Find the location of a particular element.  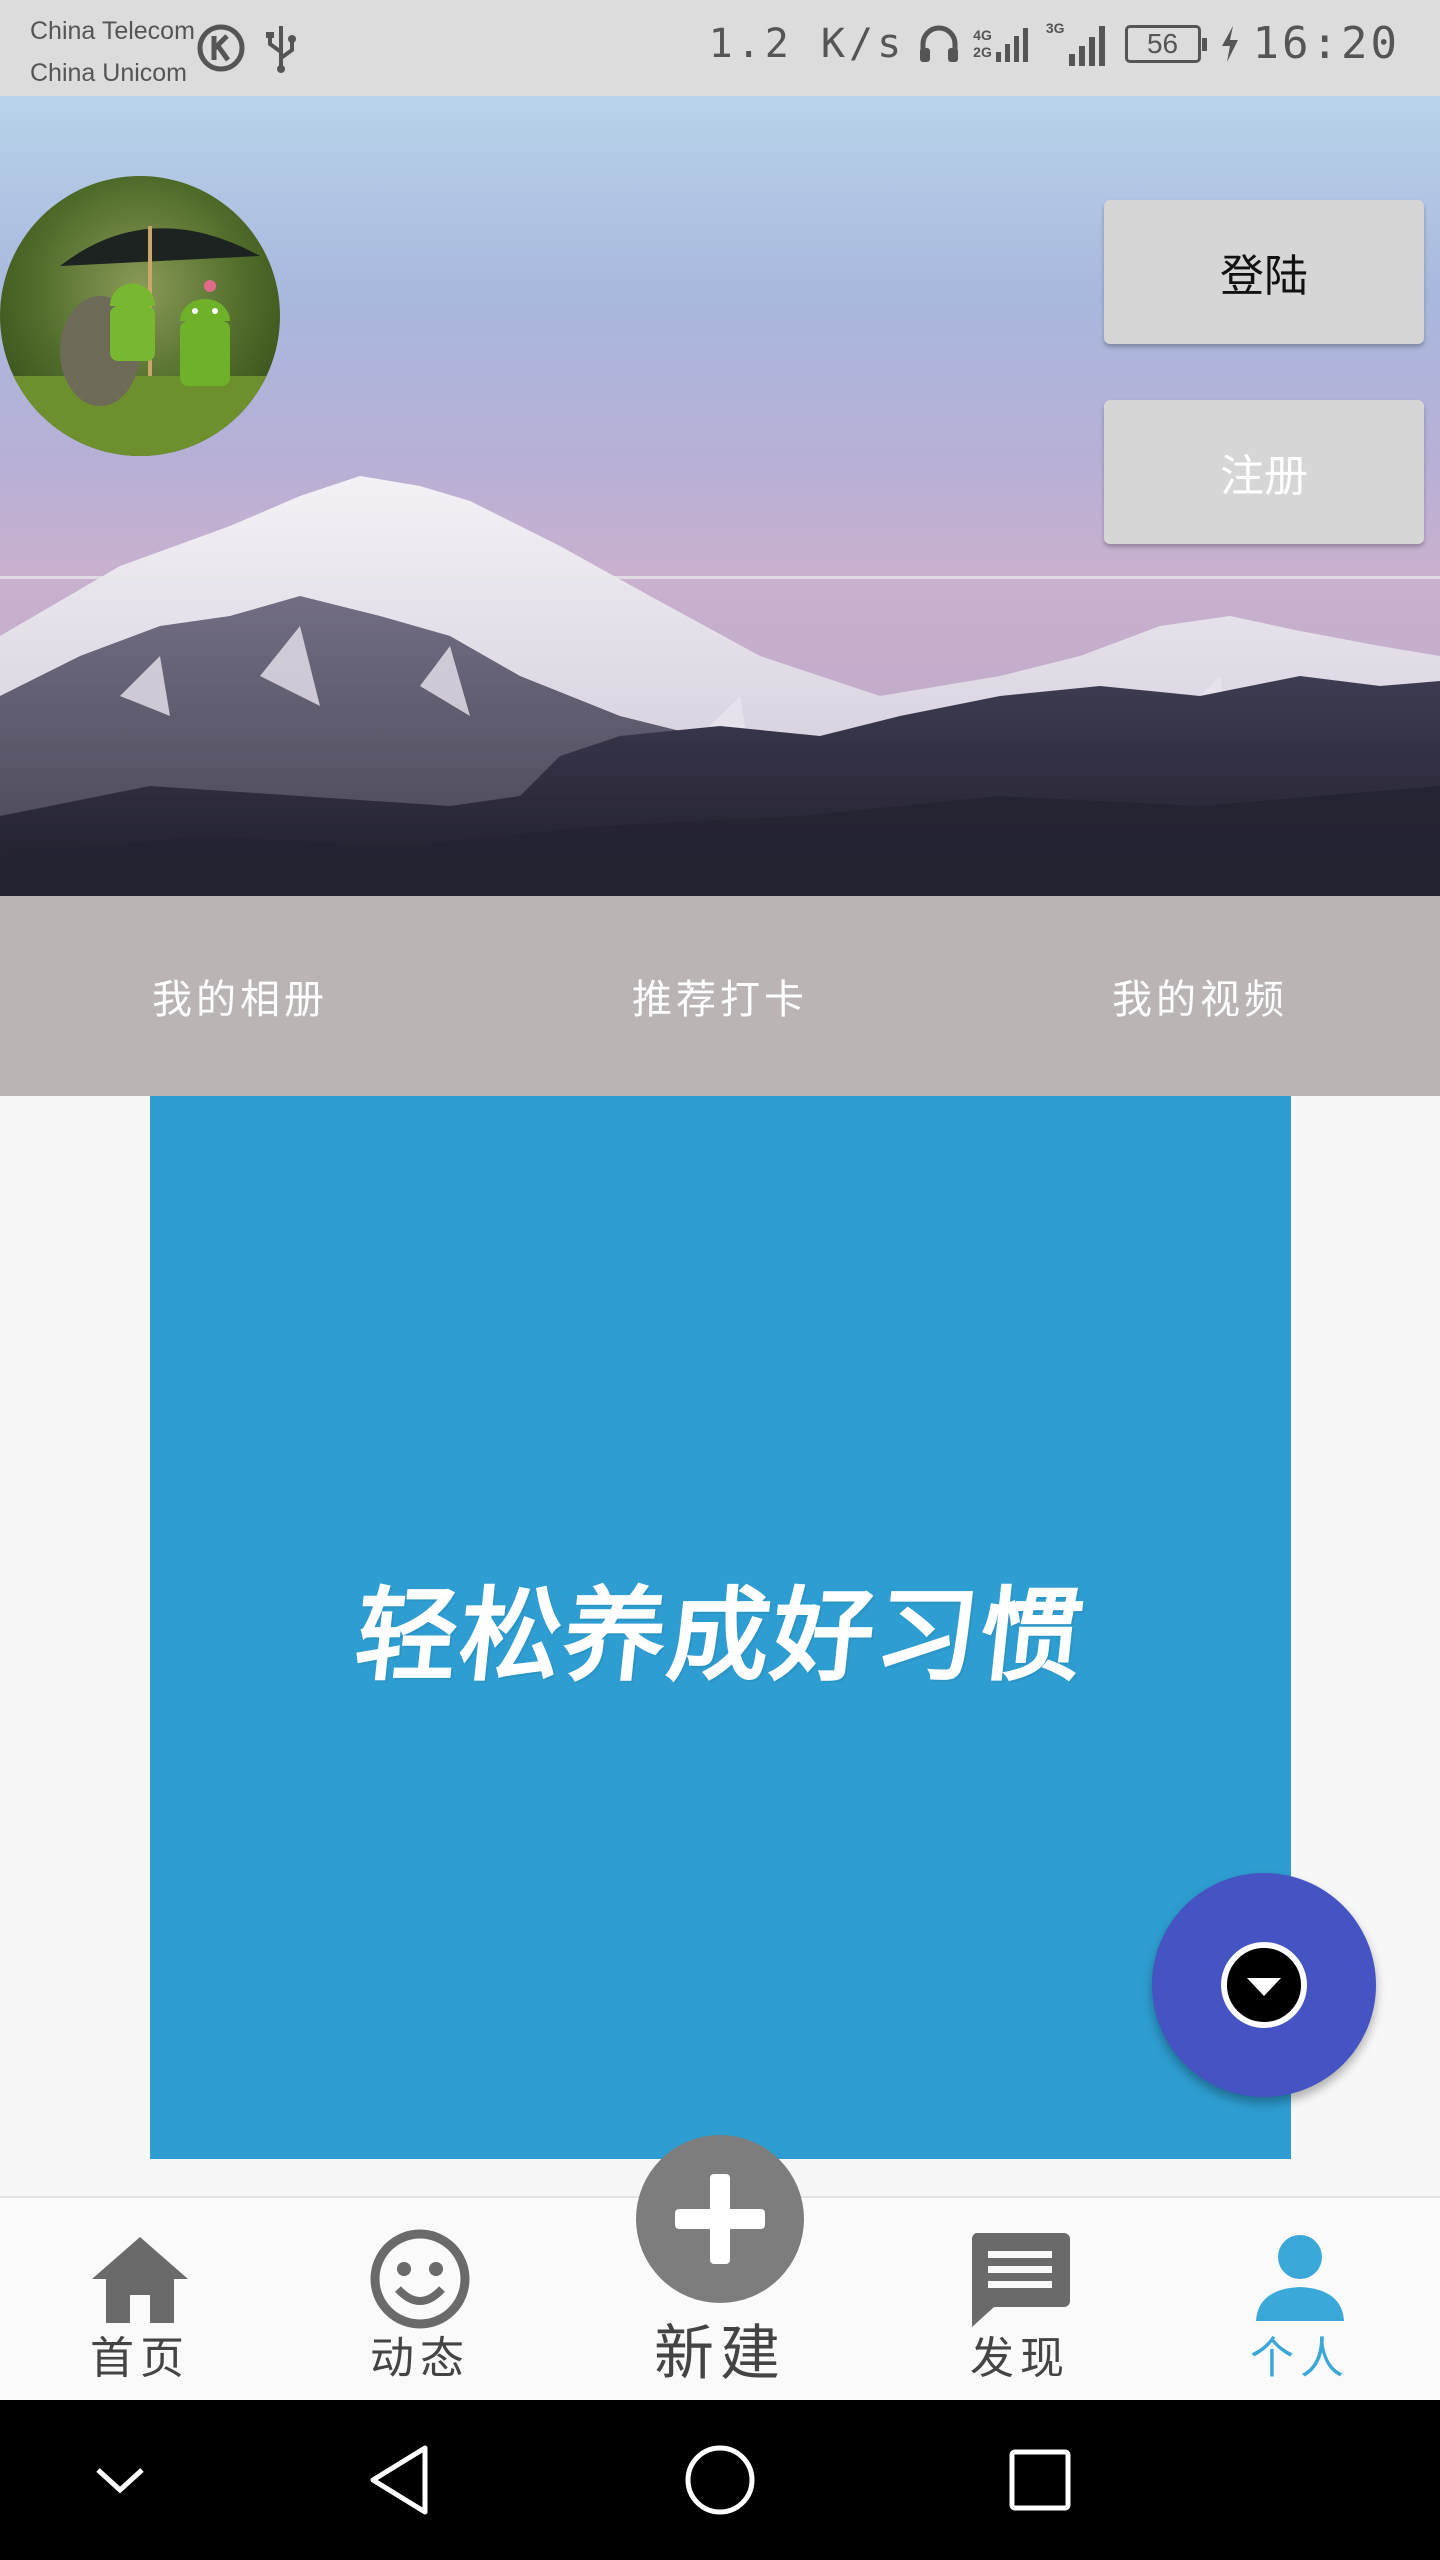

back-button is located at coordinates (400, 2480).